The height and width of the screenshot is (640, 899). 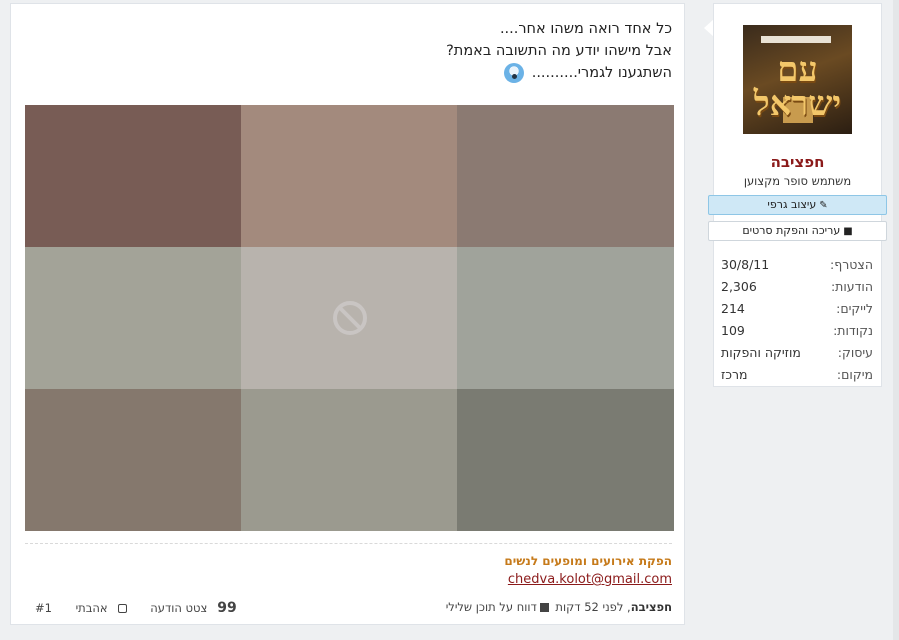 What do you see at coordinates (43, 608) in the screenshot?
I see `post-number-link: #1` at bounding box center [43, 608].